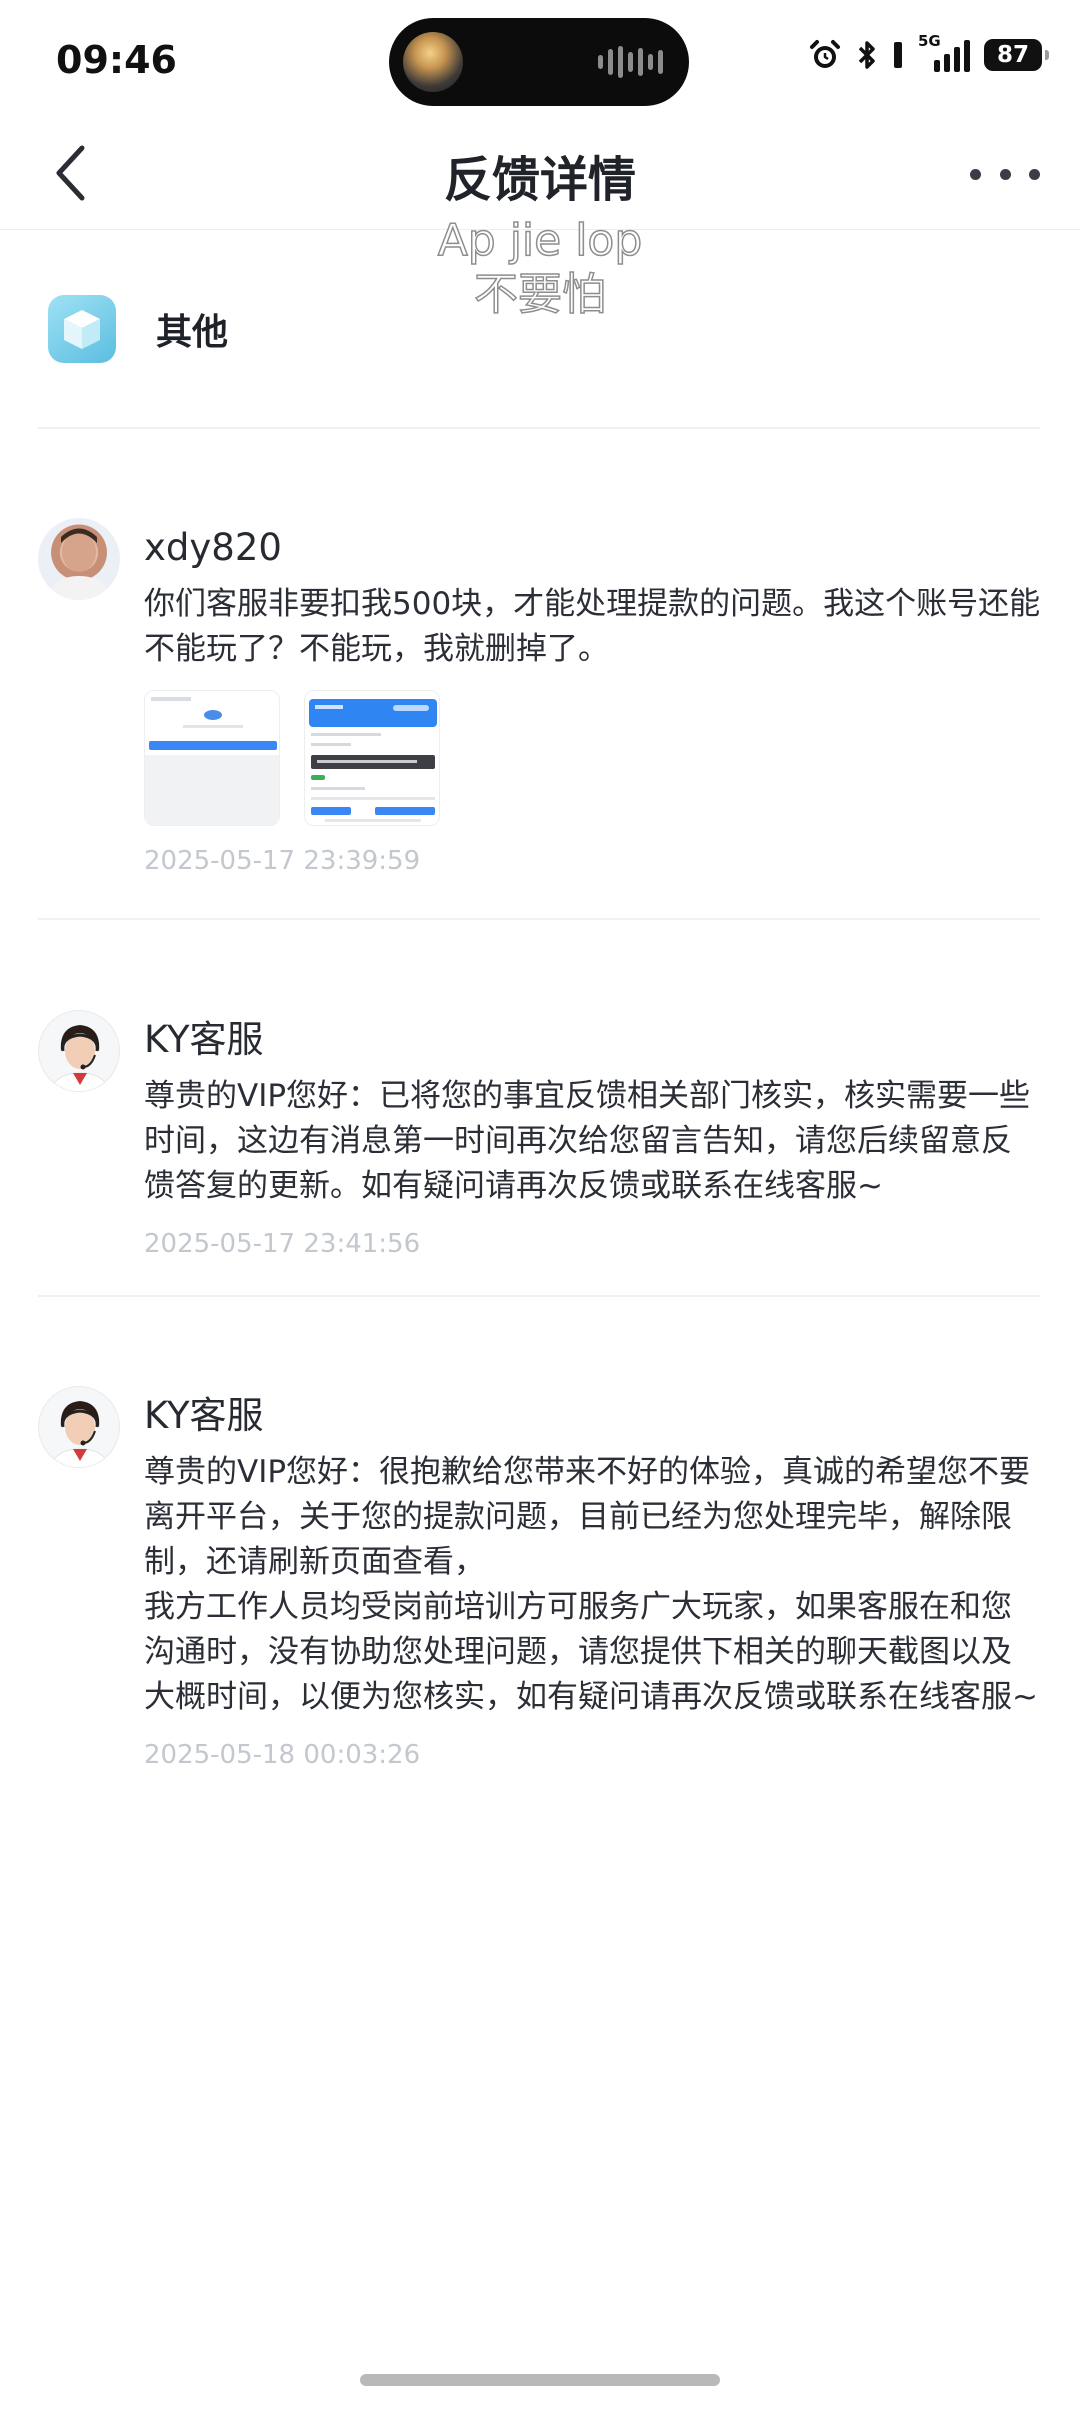 Image resolution: width=1080 pixels, height=2412 pixels. I want to click on alarm-icon, so click(825, 55).